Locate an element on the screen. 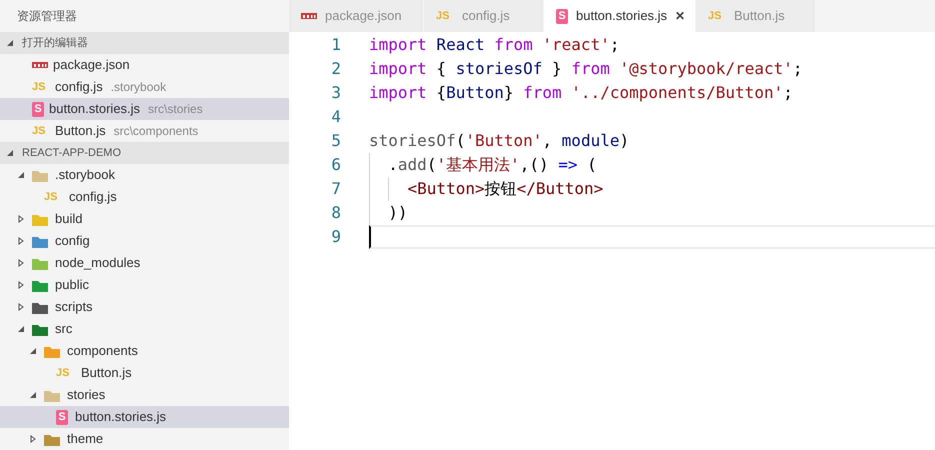 Image resolution: width=935 pixels, height=450 pixels. code-line: <Button>按钮</Button> is located at coordinates (652, 189).